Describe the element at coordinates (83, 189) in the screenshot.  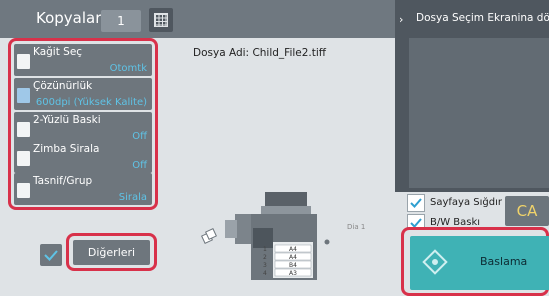
I see `setting-sort-group: Tasnif/Grup Sirala` at that location.